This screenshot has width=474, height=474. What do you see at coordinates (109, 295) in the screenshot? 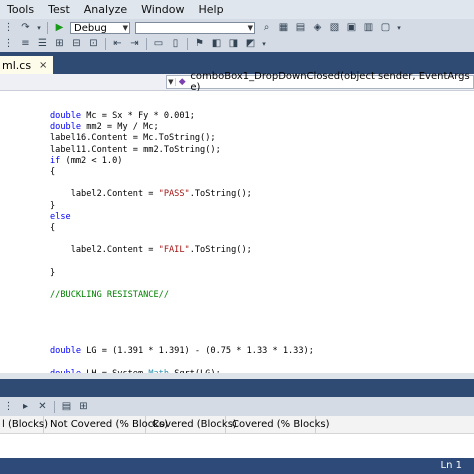
I see `code-line: //BUCKLING RESISTANCE//` at bounding box center [109, 295].